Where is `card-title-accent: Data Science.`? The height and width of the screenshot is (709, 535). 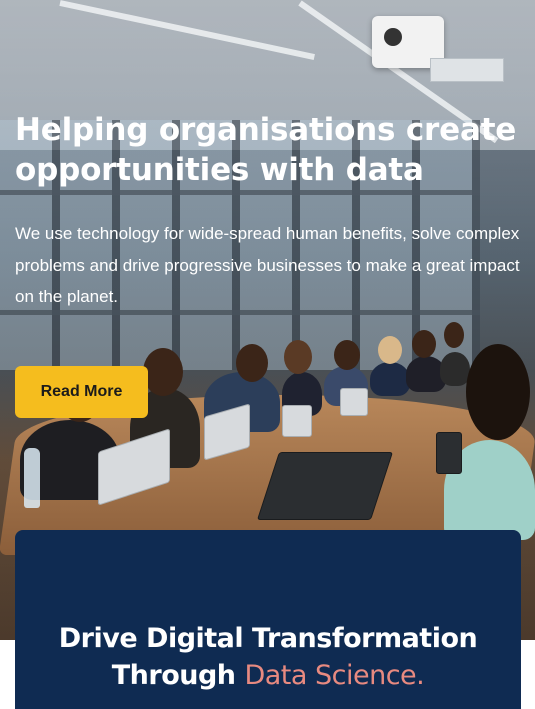
card-title-accent: Data Science. is located at coordinates (334, 675).